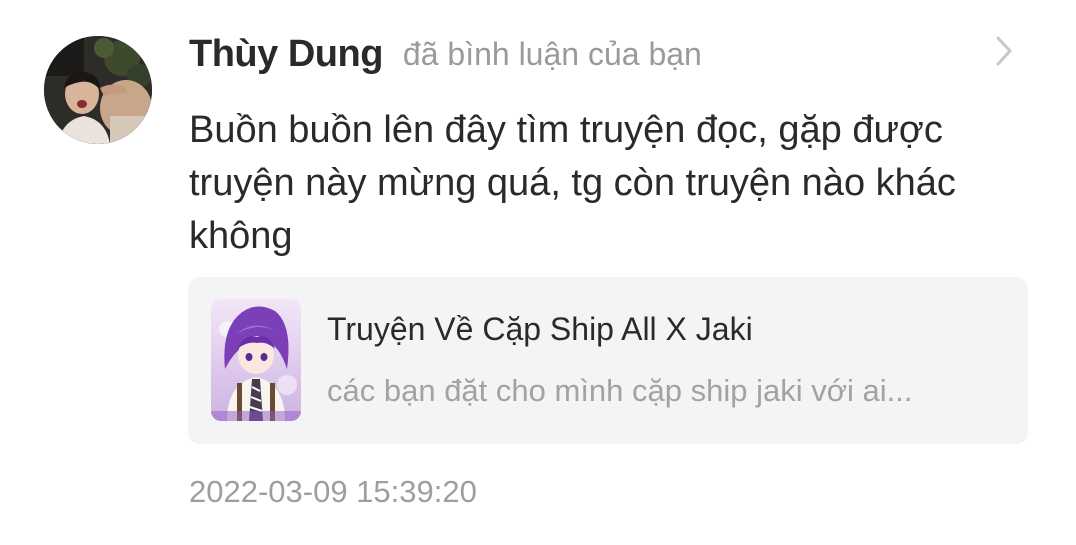 The width and height of the screenshot is (1076, 545). What do you see at coordinates (286, 54) in the screenshot?
I see `user-name: Thùy Dung` at bounding box center [286, 54].